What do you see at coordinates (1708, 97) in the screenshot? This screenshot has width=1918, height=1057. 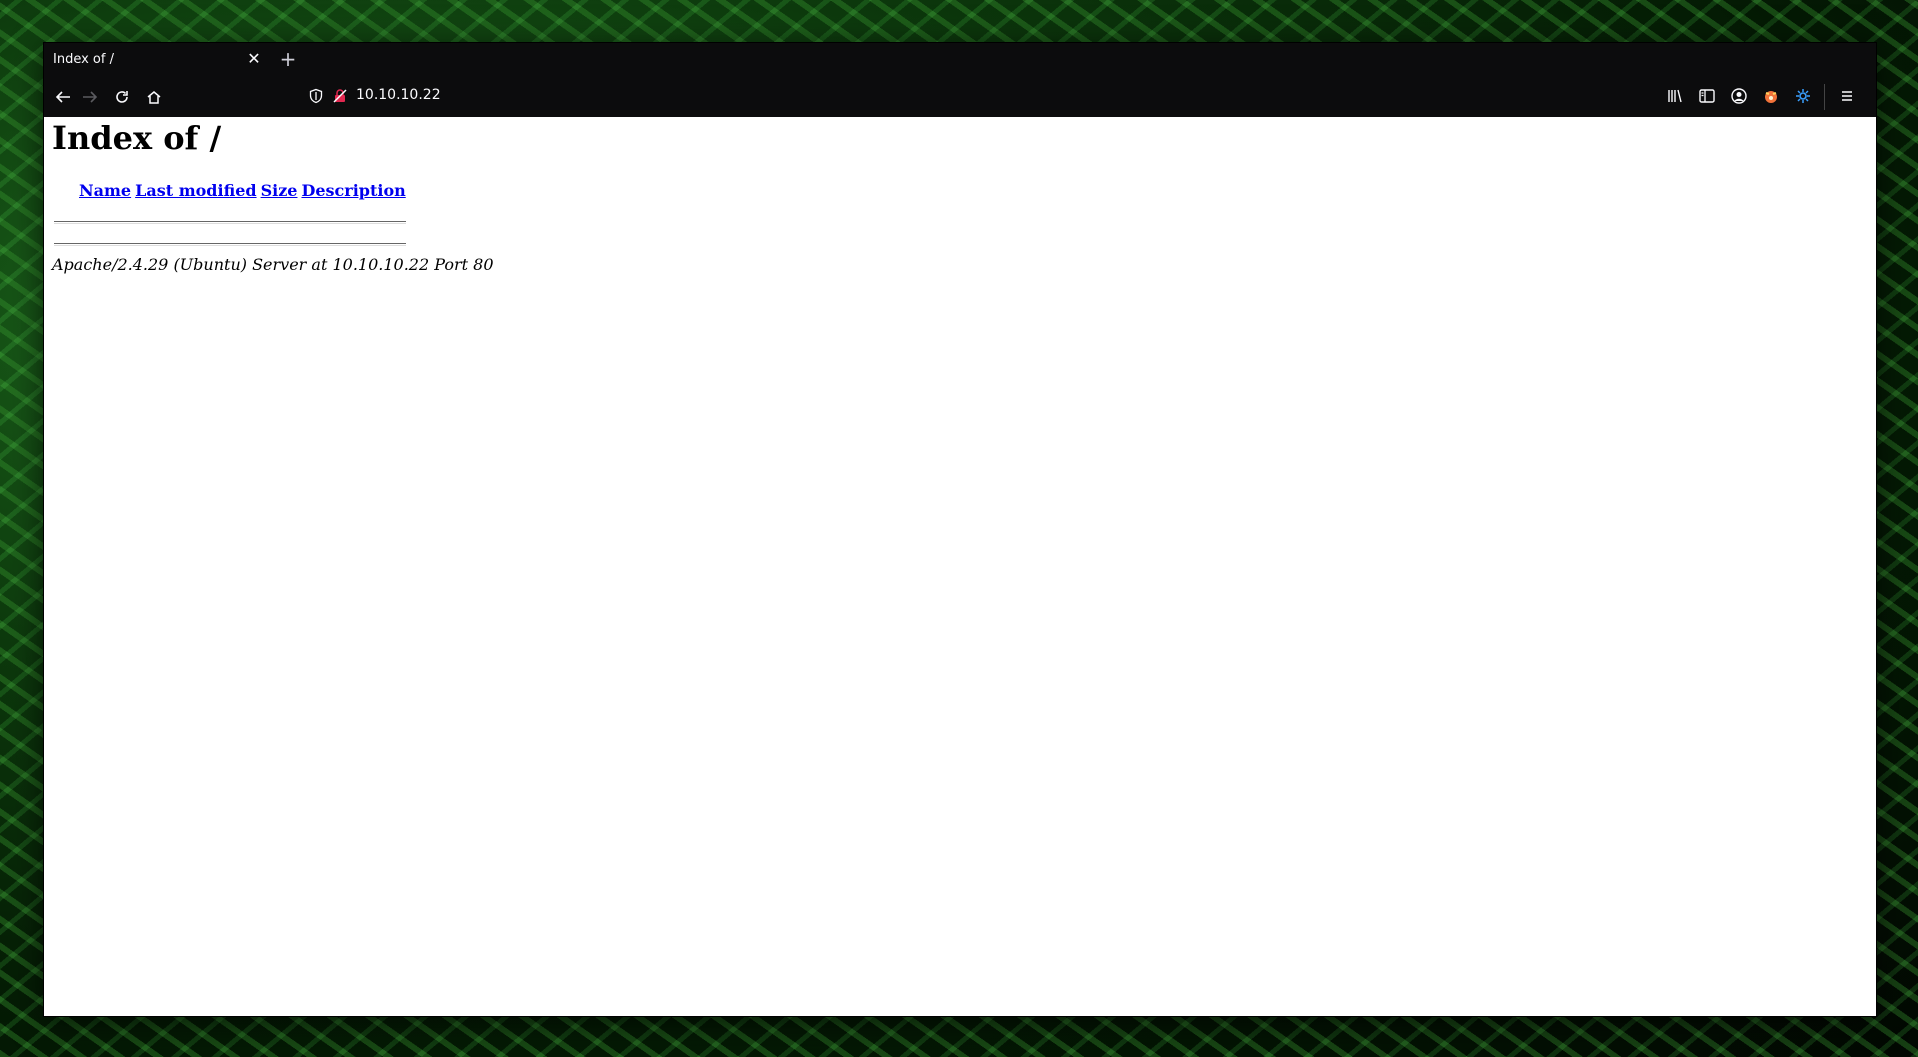 I see `sidebar-icon` at bounding box center [1708, 97].